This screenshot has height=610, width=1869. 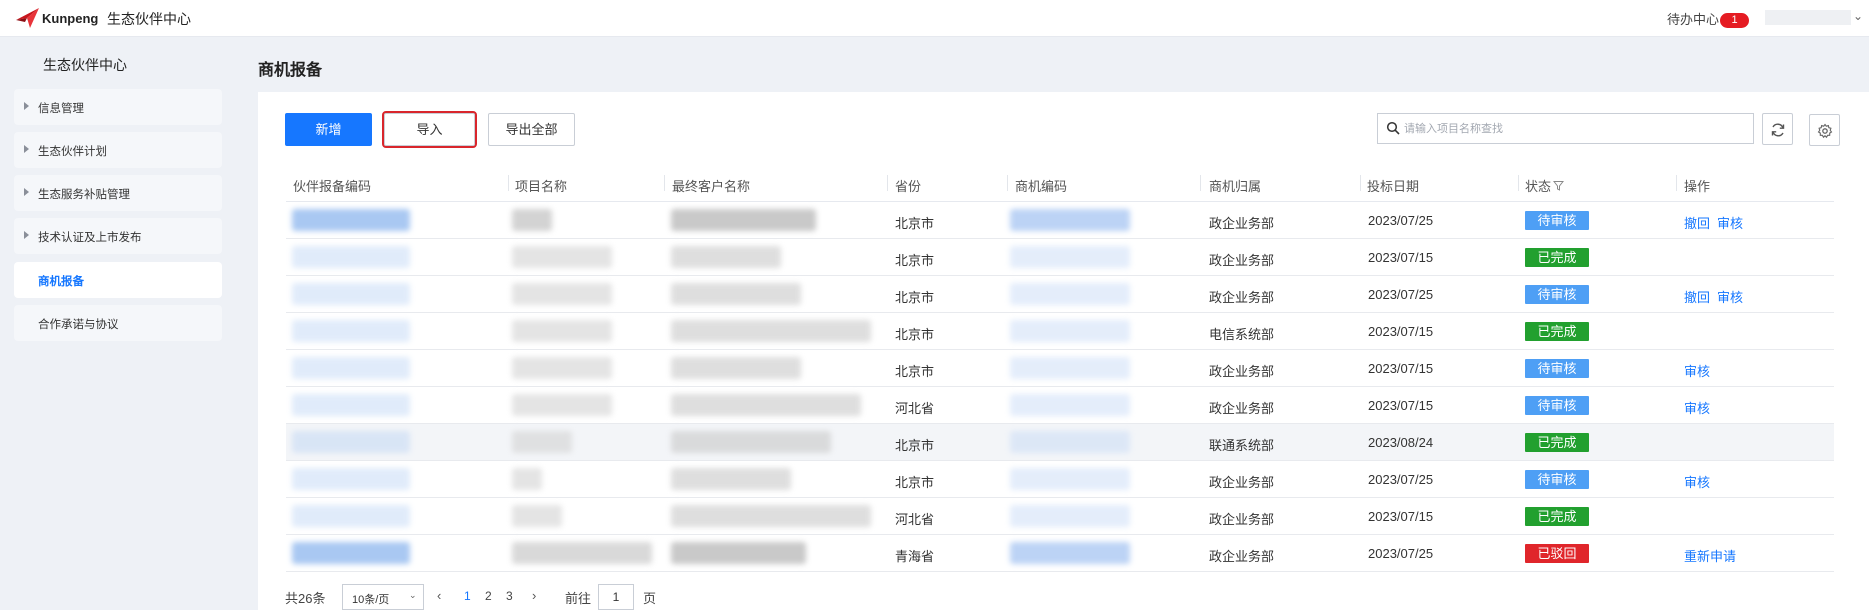 I want to click on status-badge: 已完成, so click(x=1557, y=442).